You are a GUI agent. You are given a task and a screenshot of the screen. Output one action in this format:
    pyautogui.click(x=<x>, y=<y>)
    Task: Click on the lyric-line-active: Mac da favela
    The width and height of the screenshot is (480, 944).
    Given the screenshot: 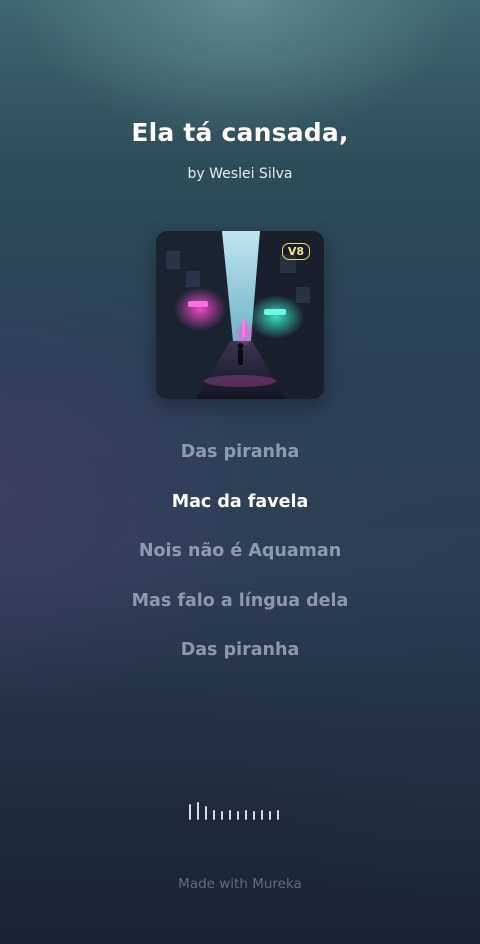 What is the action you would take?
    pyautogui.click(x=240, y=501)
    